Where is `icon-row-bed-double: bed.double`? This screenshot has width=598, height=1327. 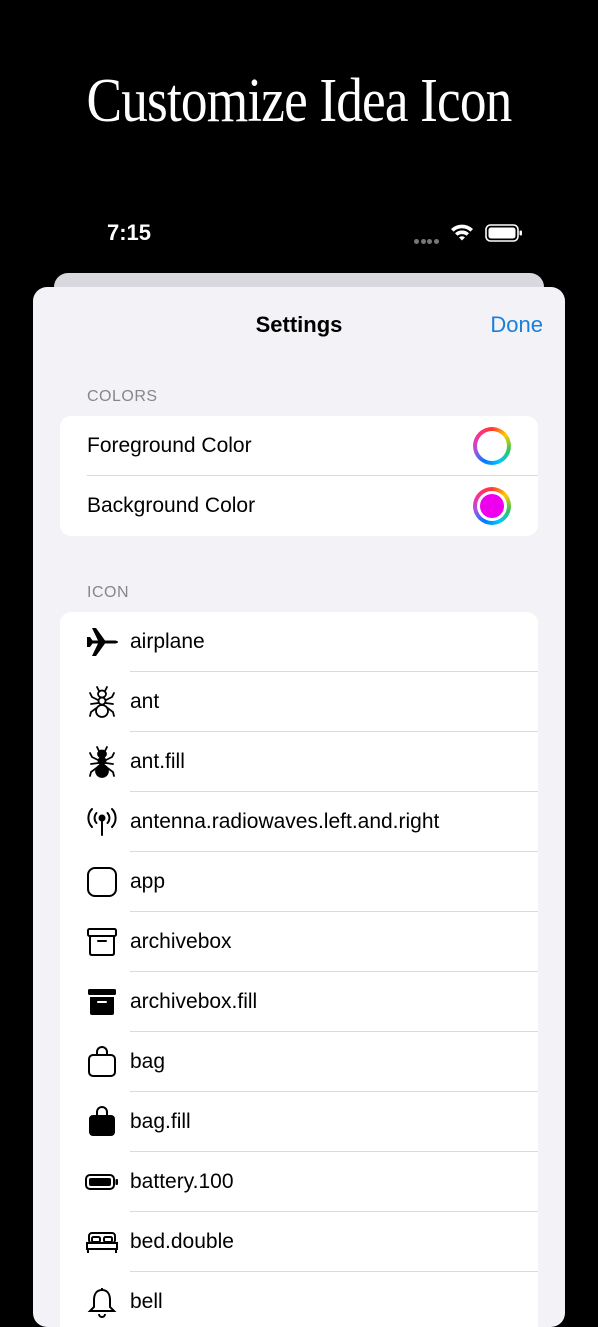 icon-row-bed-double: bed.double is located at coordinates (299, 1242).